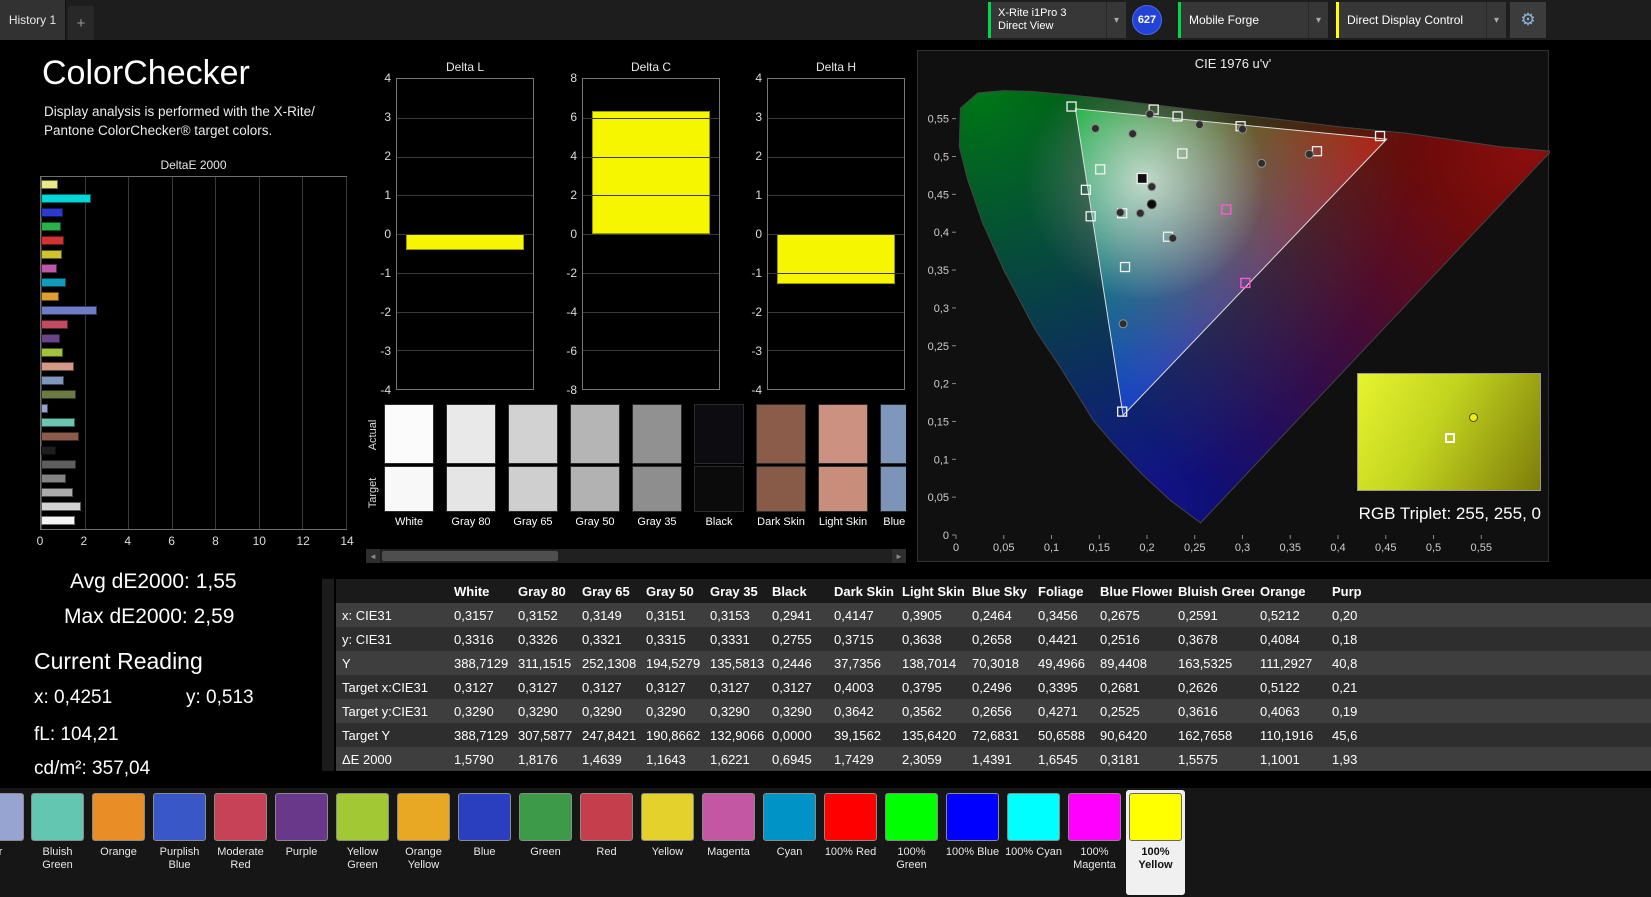  I want to click on table-cell: 0,3149, so click(602, 615).